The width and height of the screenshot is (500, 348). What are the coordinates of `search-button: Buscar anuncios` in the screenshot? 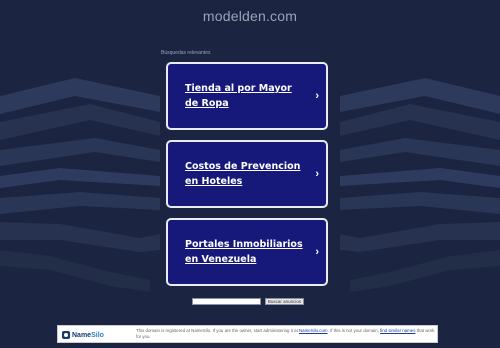 It's located at (284, 301).